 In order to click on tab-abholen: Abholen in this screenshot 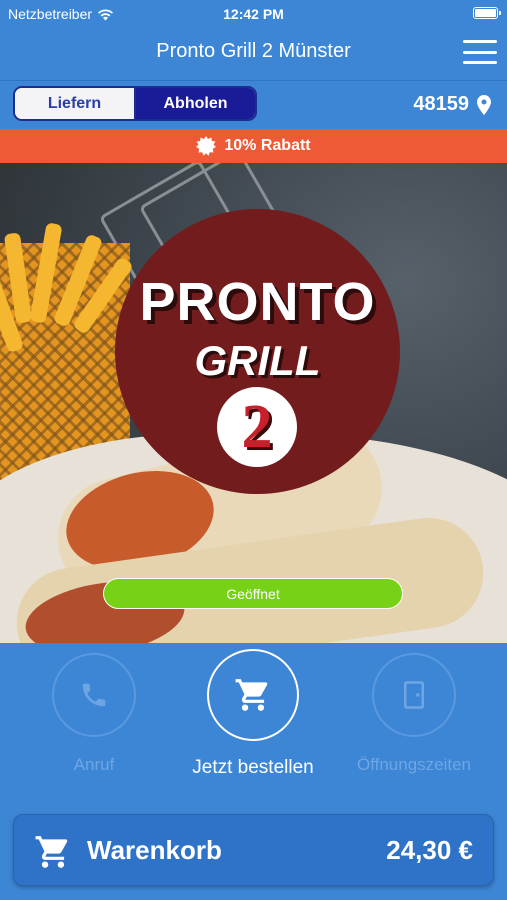, I will do `click(195, 103)`.